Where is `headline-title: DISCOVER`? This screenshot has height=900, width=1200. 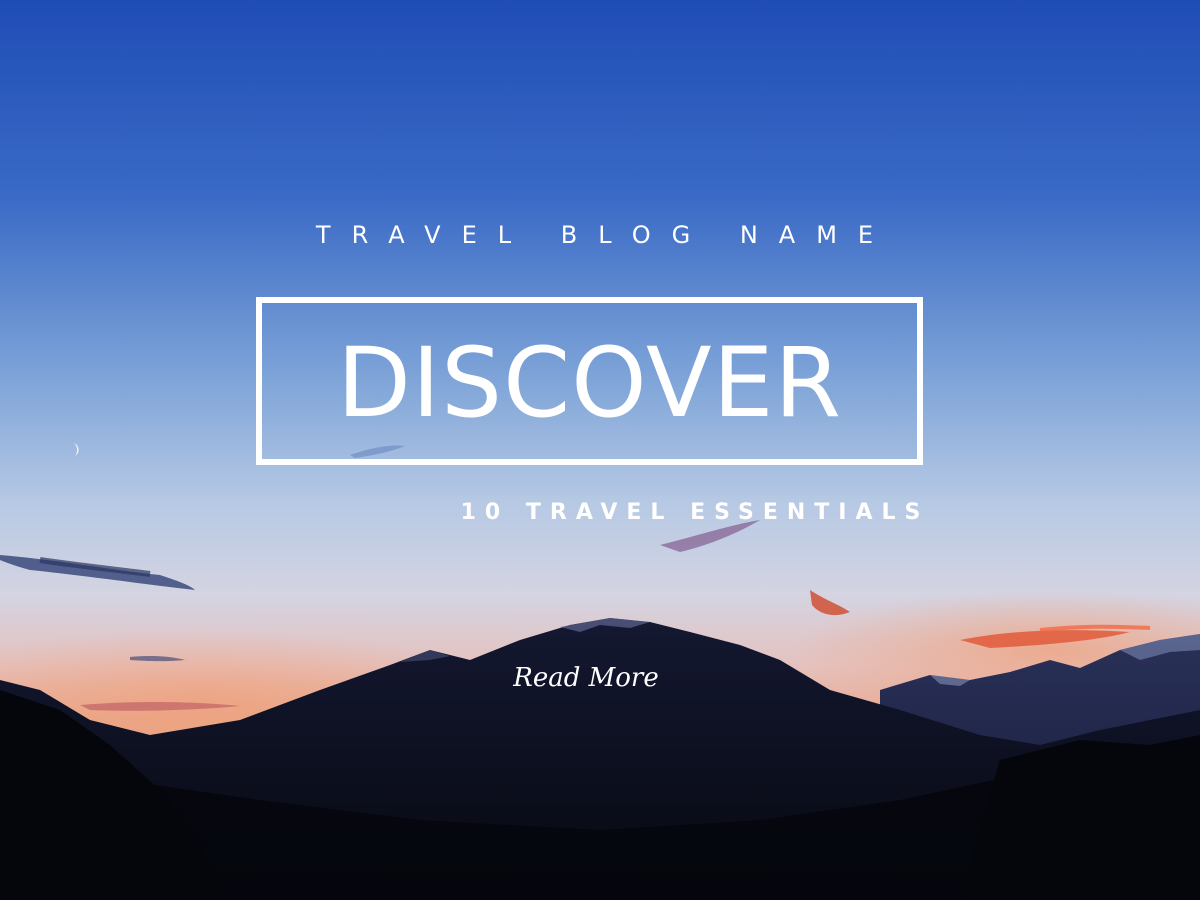
headline-title: DISCOVER is located at coordinates (589, 383).